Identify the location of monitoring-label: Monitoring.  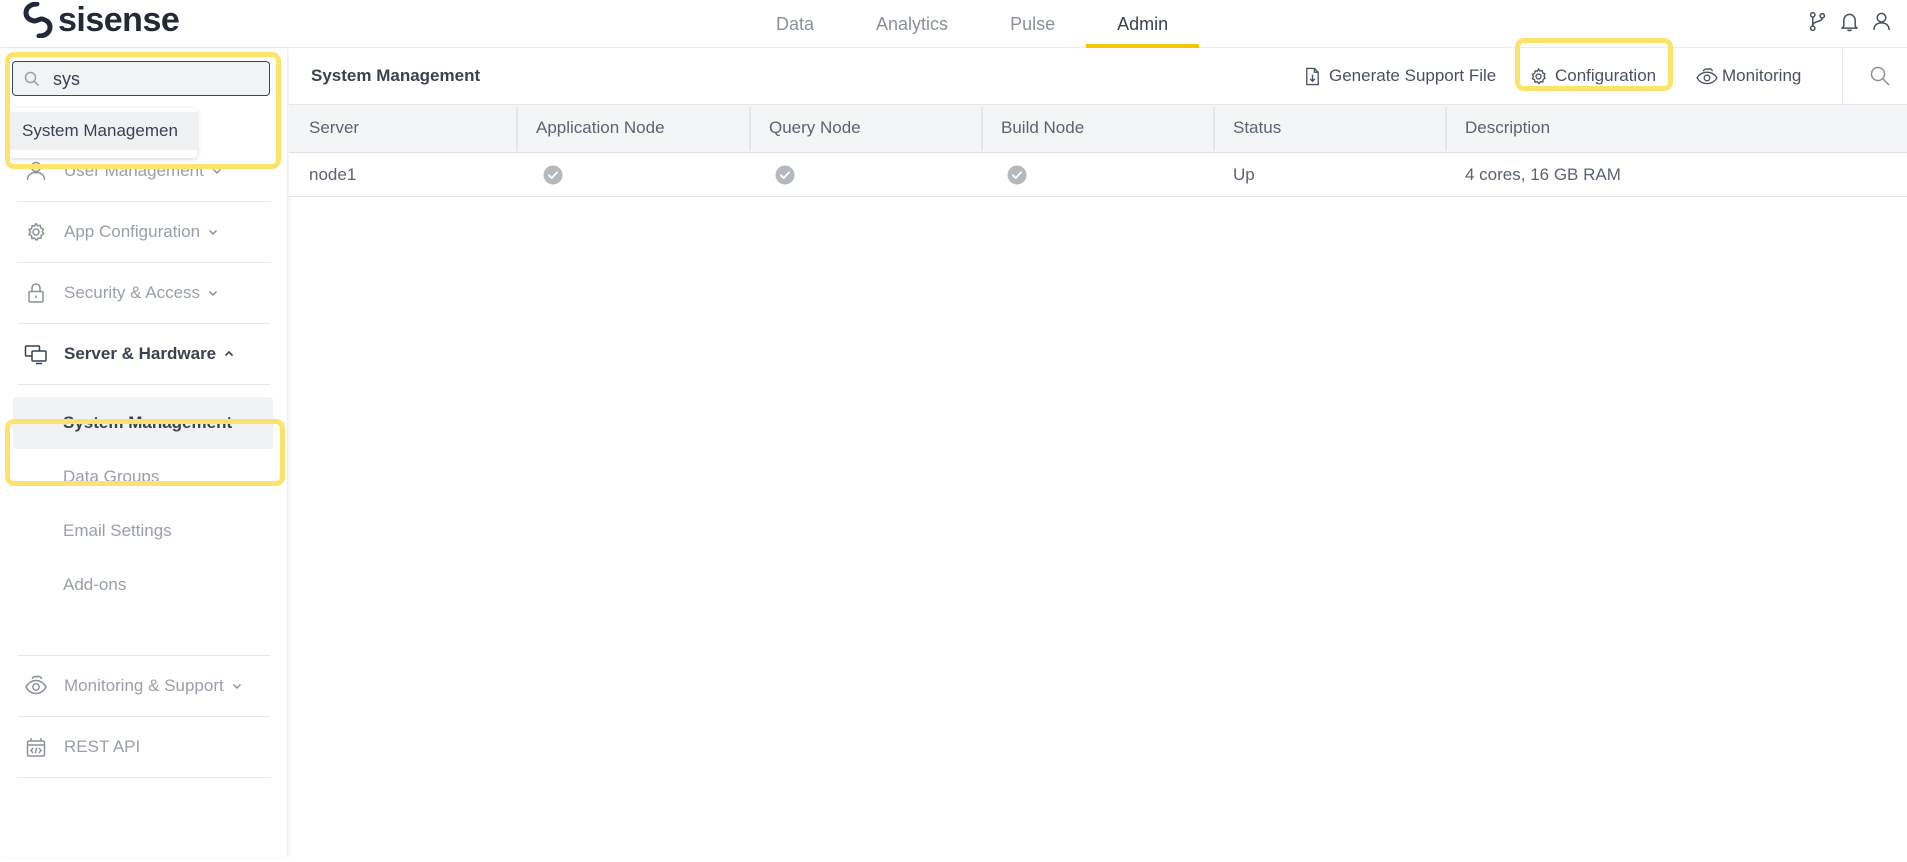
(1762, 75).